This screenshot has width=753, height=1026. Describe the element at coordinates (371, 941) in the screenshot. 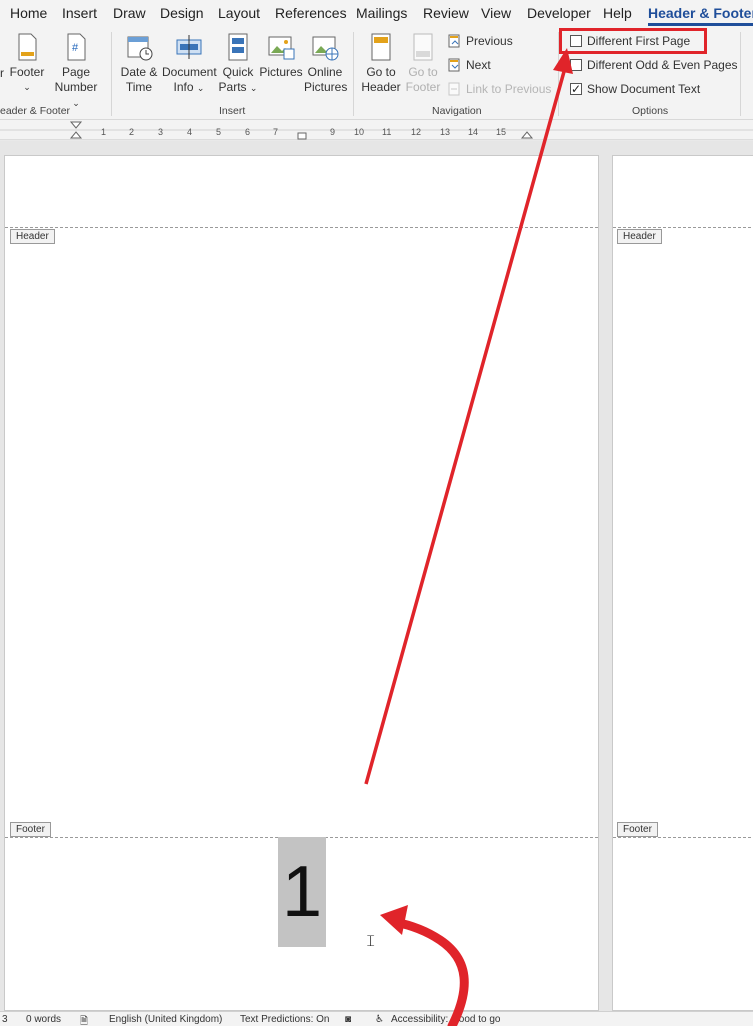

I see `text-cursor-icon: 𝙸` at that location.